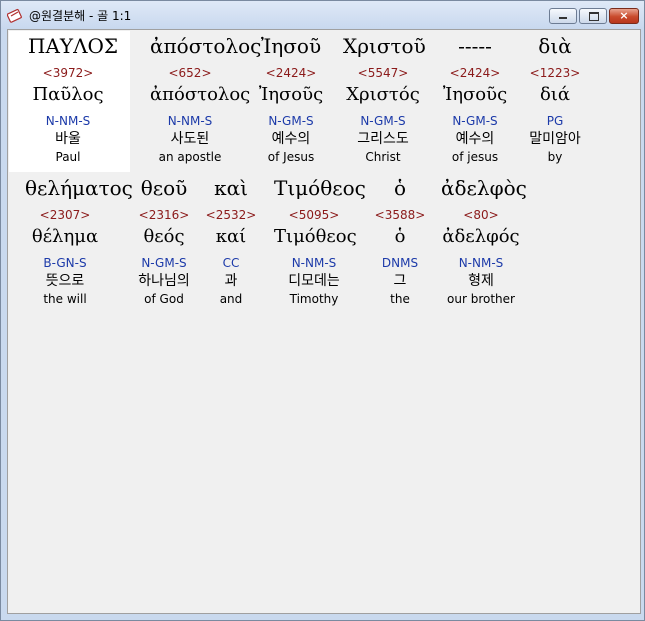 The image size is (645, 621). Describe the element at coordinates (555, 121) in the screenshot. I see `parsing-code: PG` at that location.